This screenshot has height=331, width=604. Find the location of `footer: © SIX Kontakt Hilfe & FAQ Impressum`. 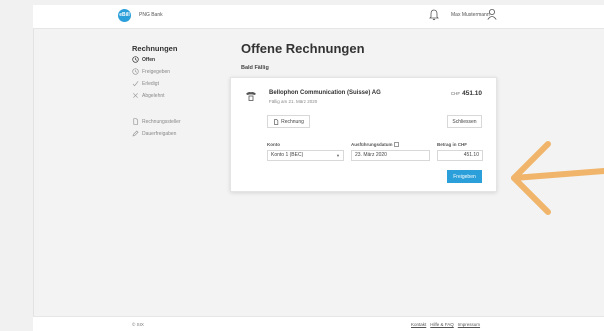

footer: © SIX Kontakt Hilfe & FAQ Impressum is located at coordinates (318, 323).